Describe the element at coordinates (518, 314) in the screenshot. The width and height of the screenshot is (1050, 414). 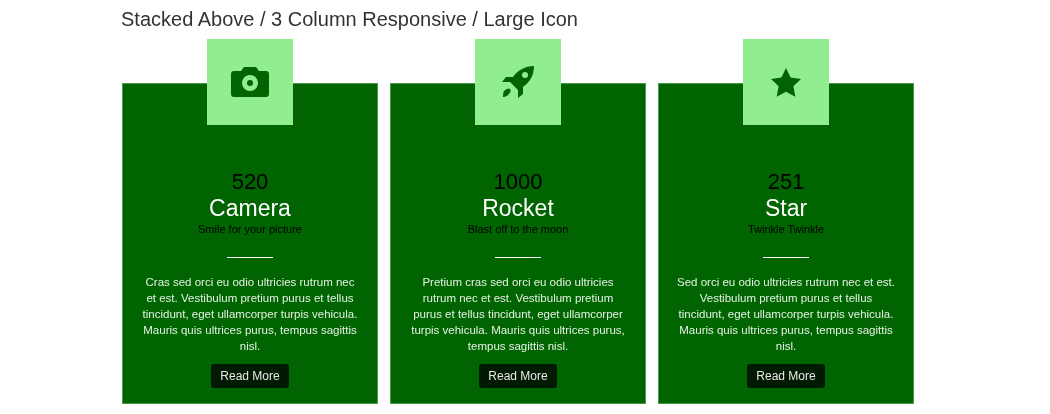
I see `card-text: Pretium cras sed orci eu odio ultricies rutrum nec et est. Vestibulum pretium purus et tellus tincidunt, eget ullamcorper turpis vehicula. Mauris quis ultrices purus, tempus sagittis nisl.` at that location.